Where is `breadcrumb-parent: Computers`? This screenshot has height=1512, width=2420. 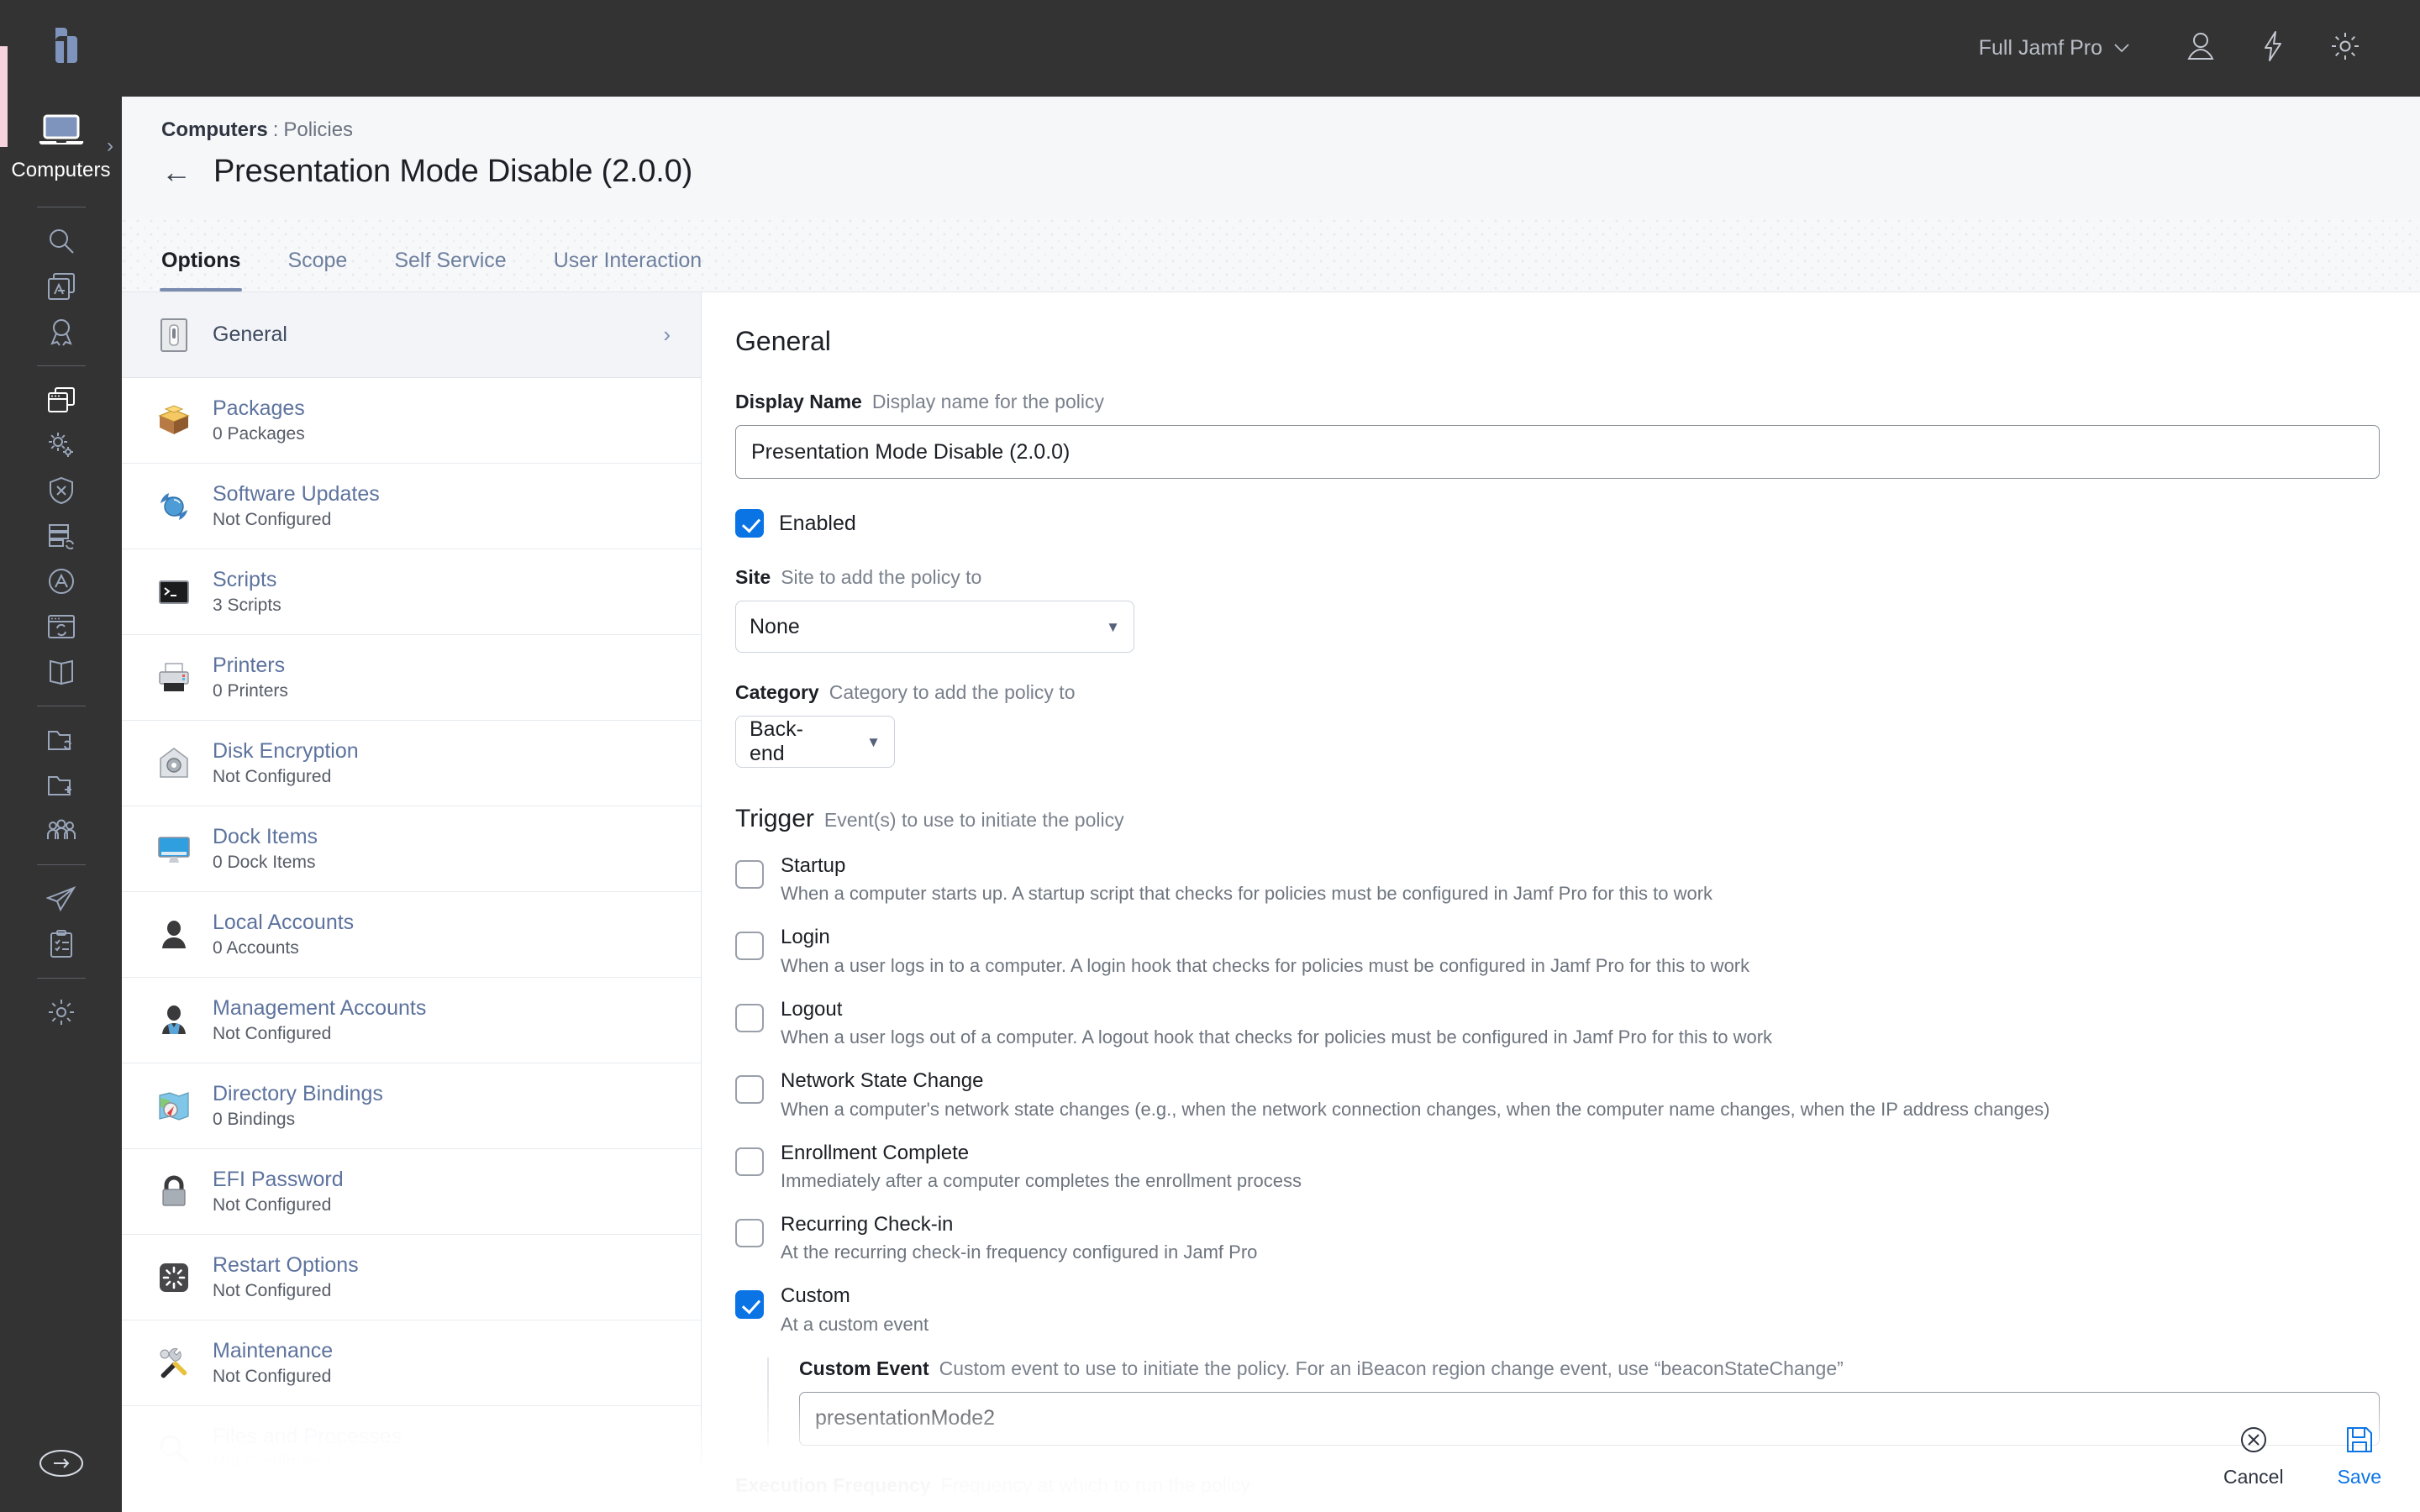
breadcrumb-parent: Computers is located at coordinates (214, 129).